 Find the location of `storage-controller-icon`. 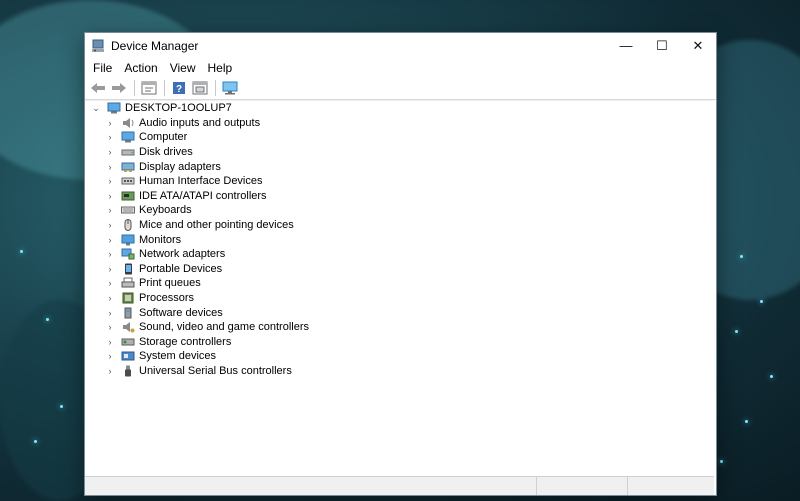

storage-controller-icon is located at coordinates (128, 342).